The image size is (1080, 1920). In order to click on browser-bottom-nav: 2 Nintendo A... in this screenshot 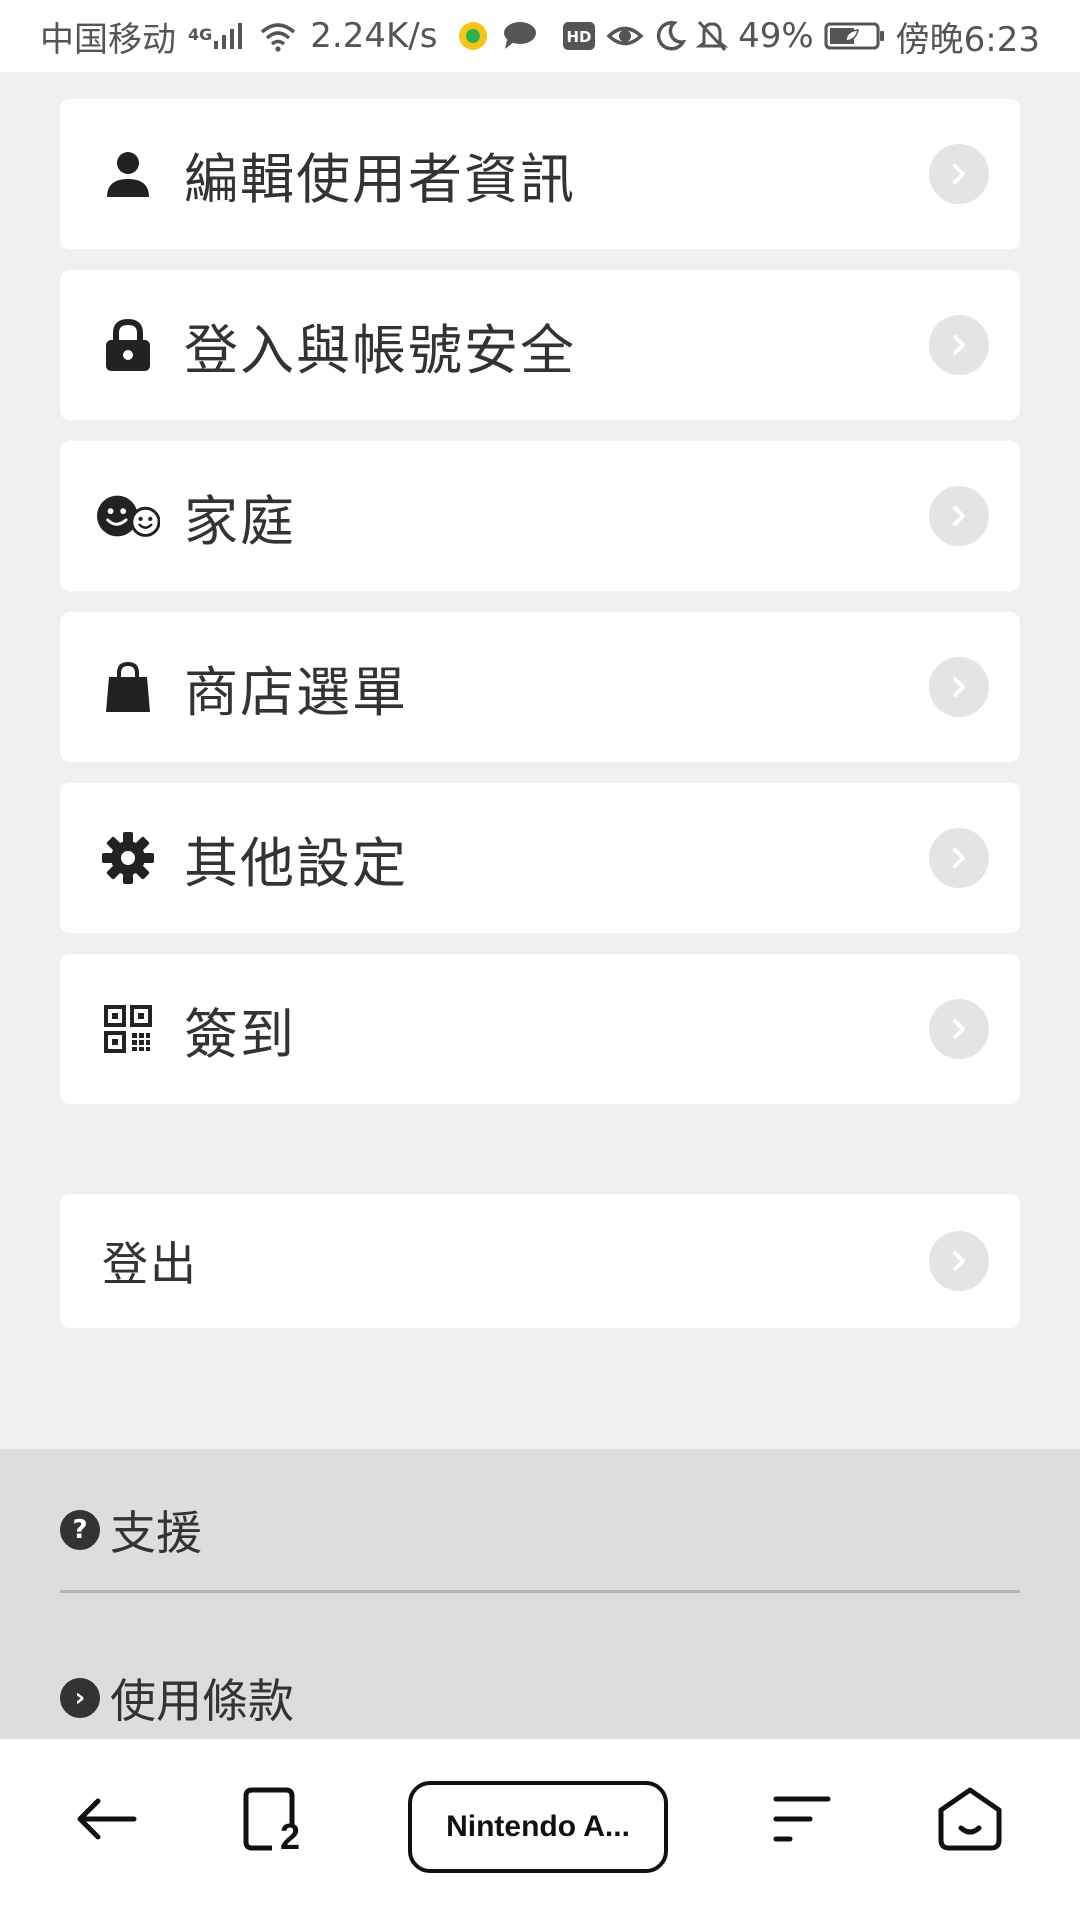, I will do `click(540, 1829)`.